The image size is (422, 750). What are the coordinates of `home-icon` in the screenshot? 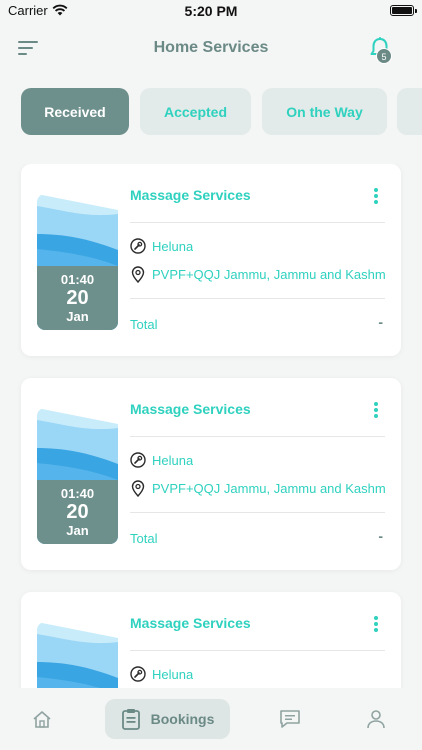 It's located at (42, 719).